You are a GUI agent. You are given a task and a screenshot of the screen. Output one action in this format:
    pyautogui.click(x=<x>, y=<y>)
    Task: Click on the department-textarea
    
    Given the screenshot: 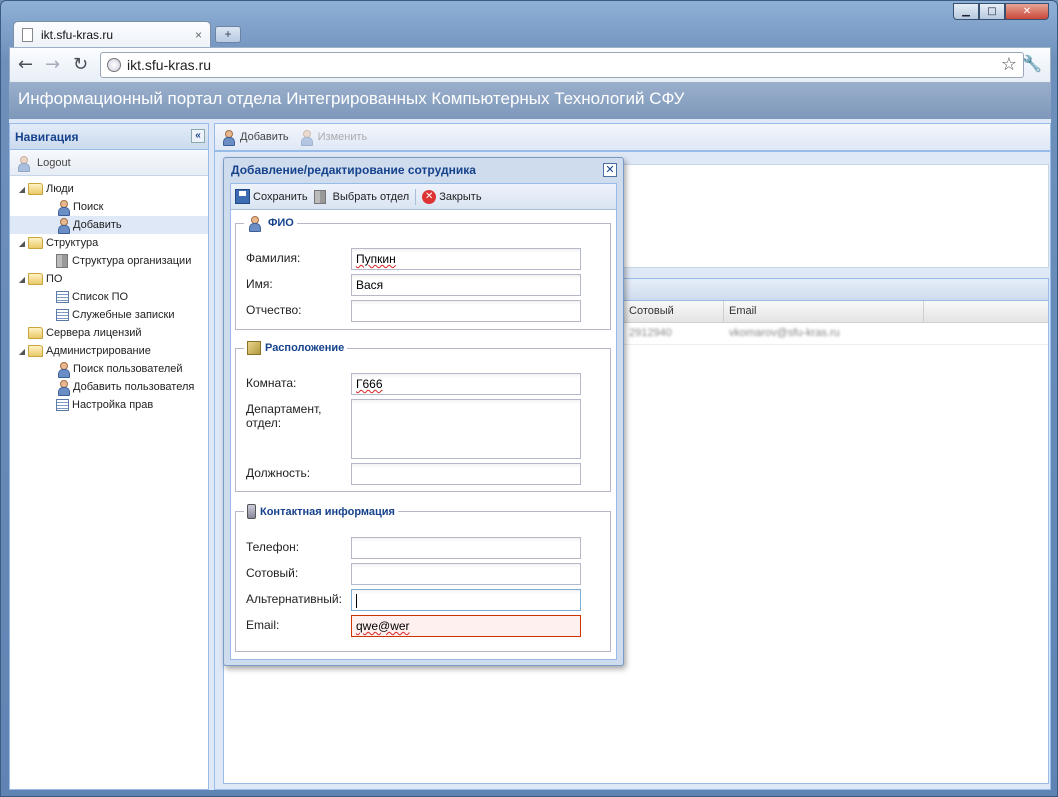 What is the action you would take?
    pyautogui.click(x=466, y=429)
    